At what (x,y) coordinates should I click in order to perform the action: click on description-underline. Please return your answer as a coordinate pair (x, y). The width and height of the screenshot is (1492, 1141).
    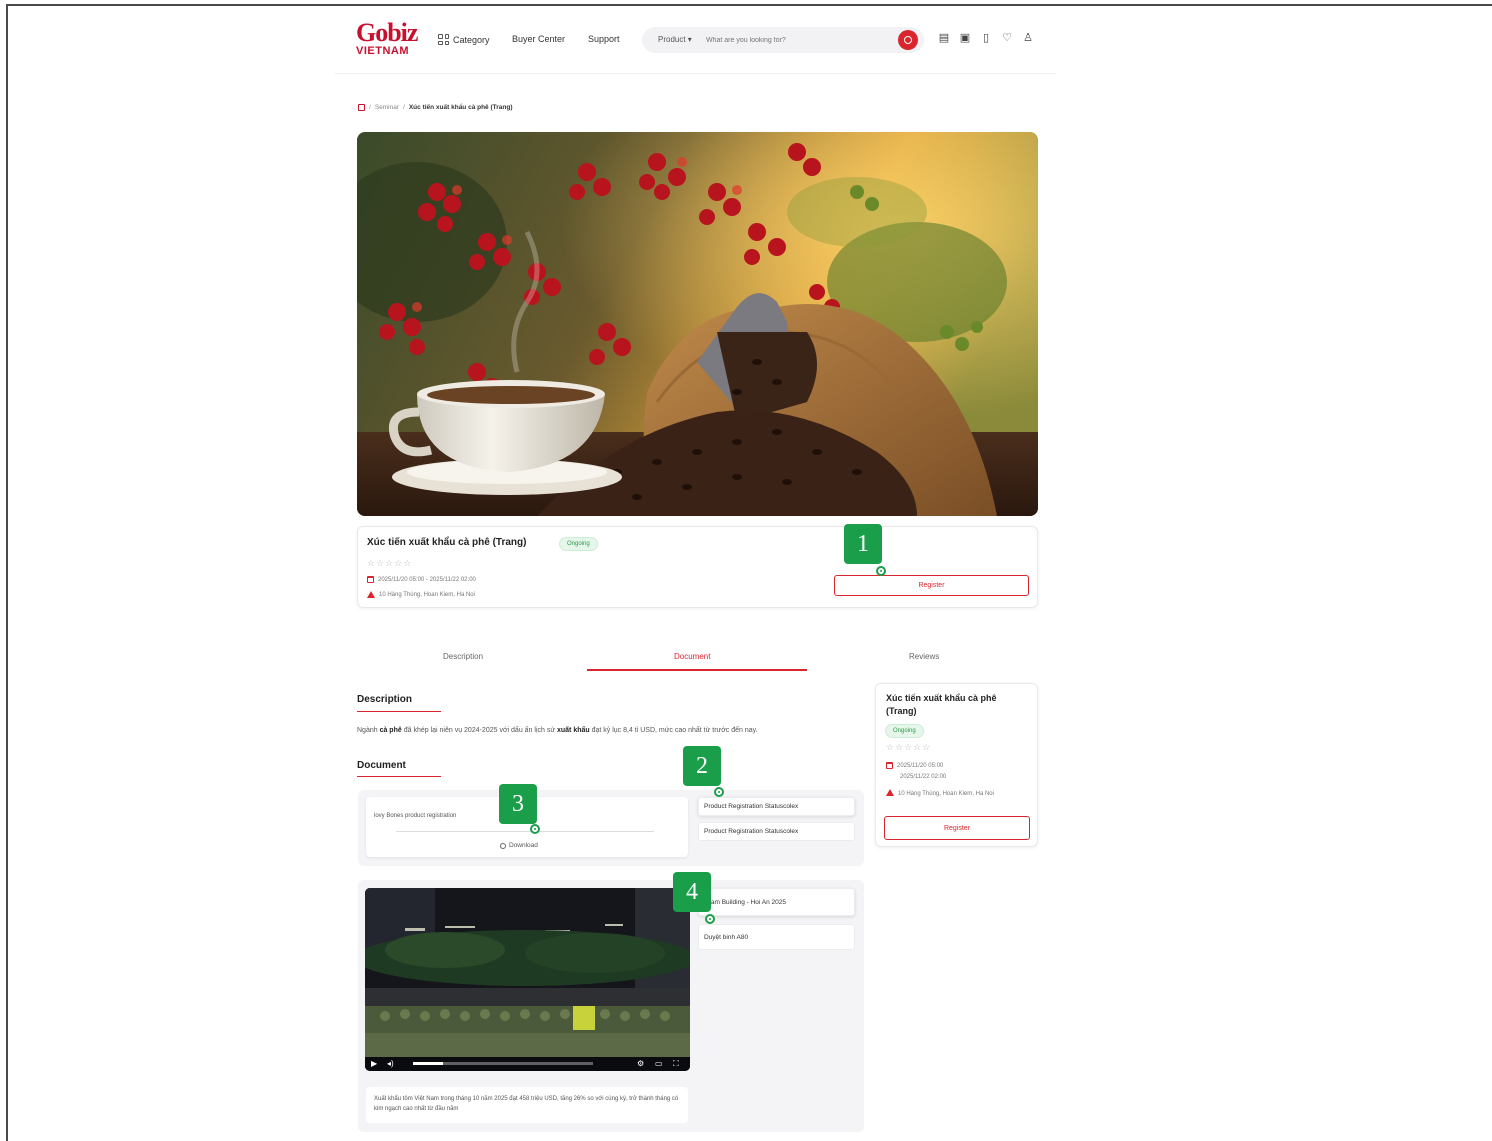
    Looking at the image, I should click on (399, 711).